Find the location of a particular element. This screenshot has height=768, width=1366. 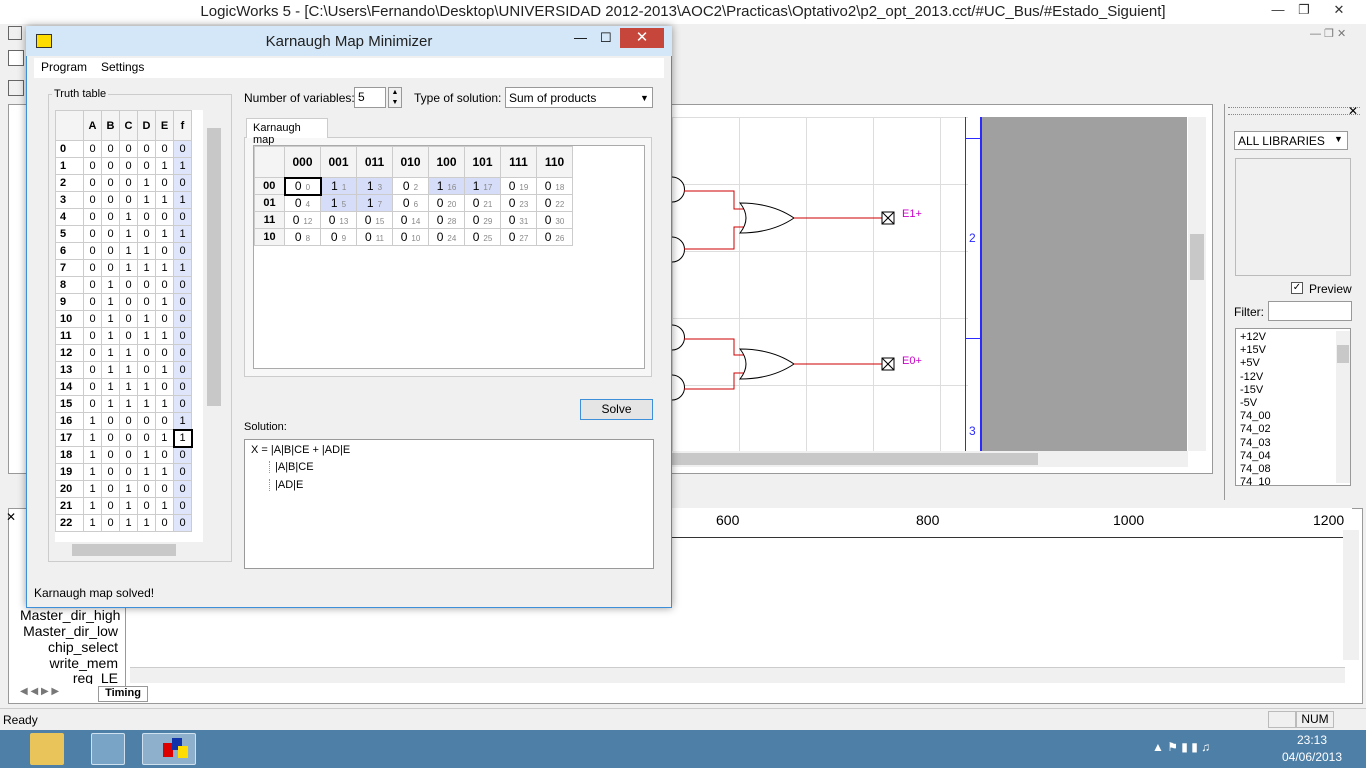

tray-icons: ▲ ⚑ ▮ ▮ ♫ is located at coordinates (1181, 747).